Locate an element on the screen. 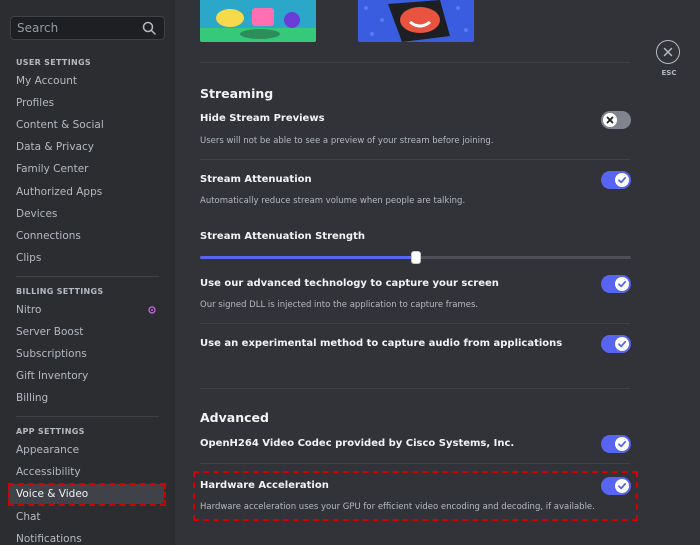  sidebar-item-server-boost: Server Boost is located at coordinates (86, 332).